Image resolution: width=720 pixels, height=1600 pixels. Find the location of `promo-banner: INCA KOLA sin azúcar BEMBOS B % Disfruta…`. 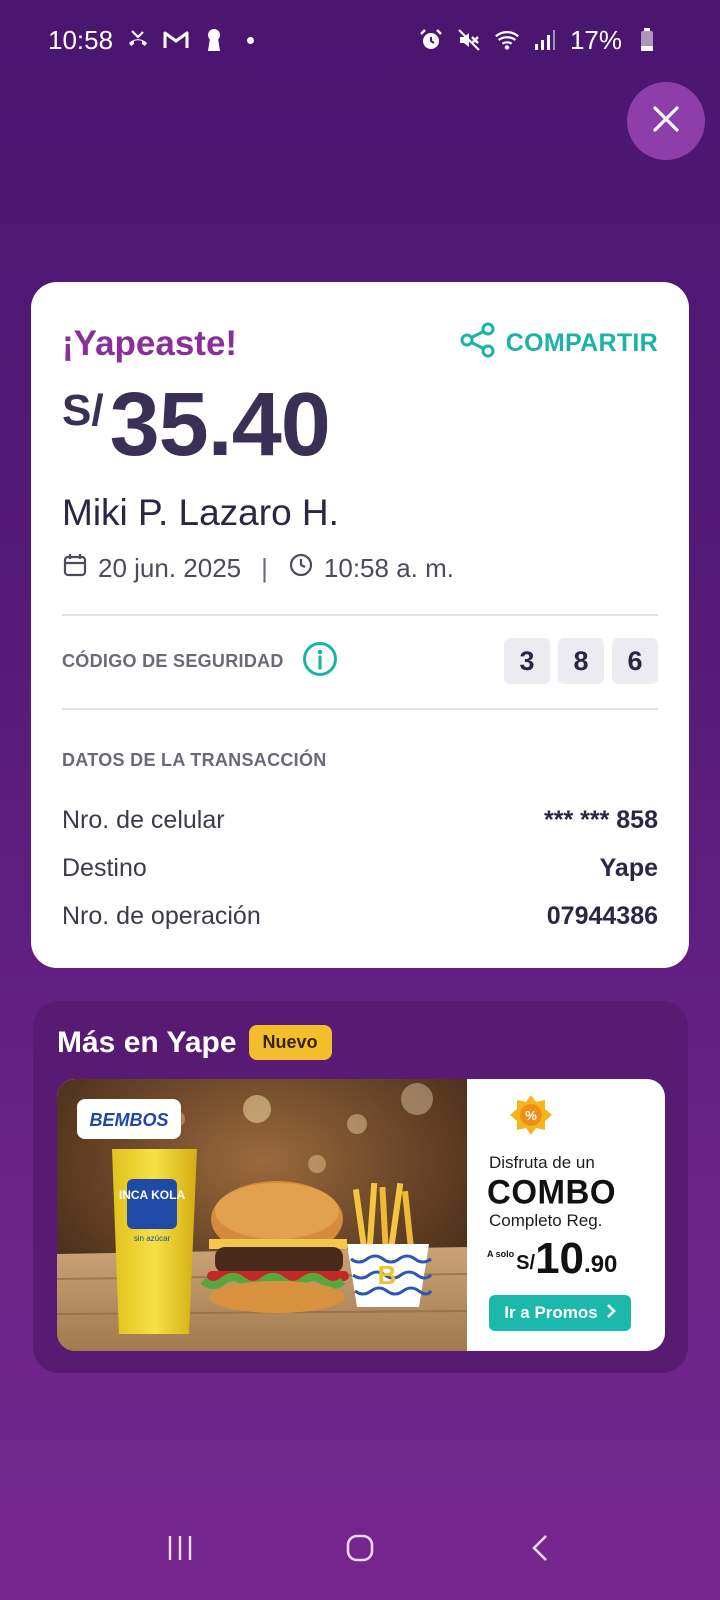

promo-banner: INCA KOLA sin azúcar BEMBOS B % Disfruta… is located at coordinates (361, 1215).